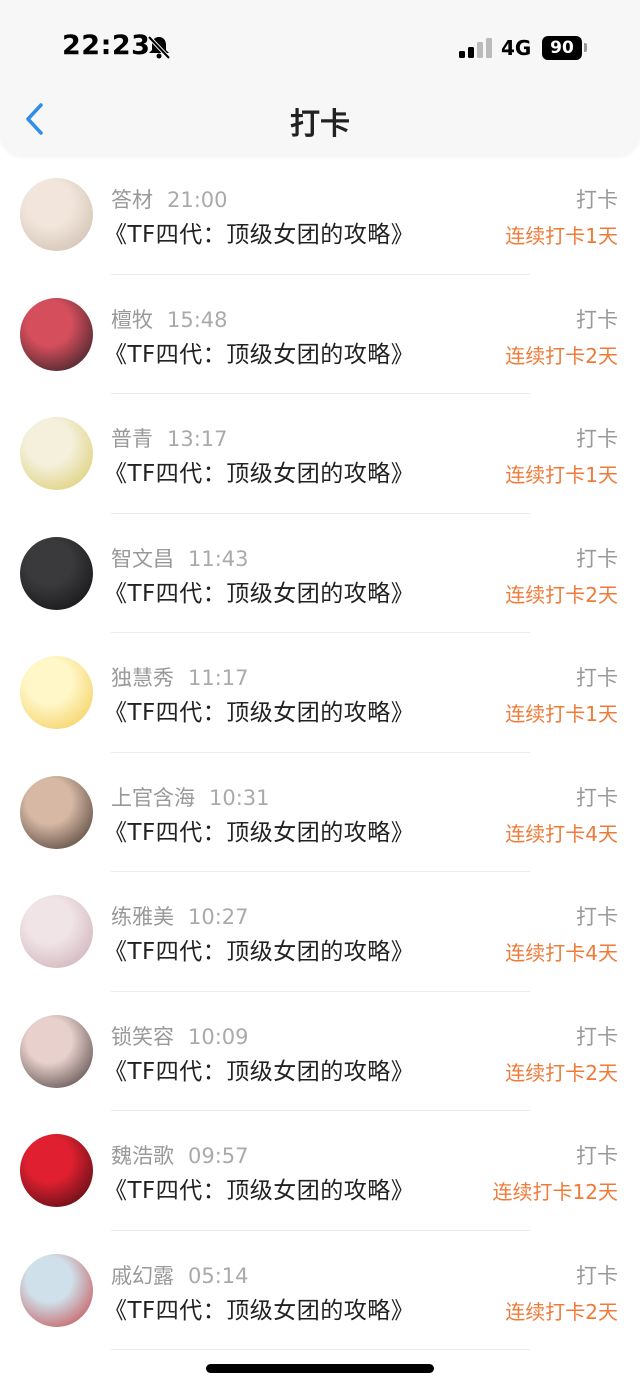 The width and height of the screenshot is (640, 1387). I want to click on checkin-row: 智文昌 11:43 《TF四代：顶级女团的攻略》 打卡连续打卡2天, so click(320, 573).